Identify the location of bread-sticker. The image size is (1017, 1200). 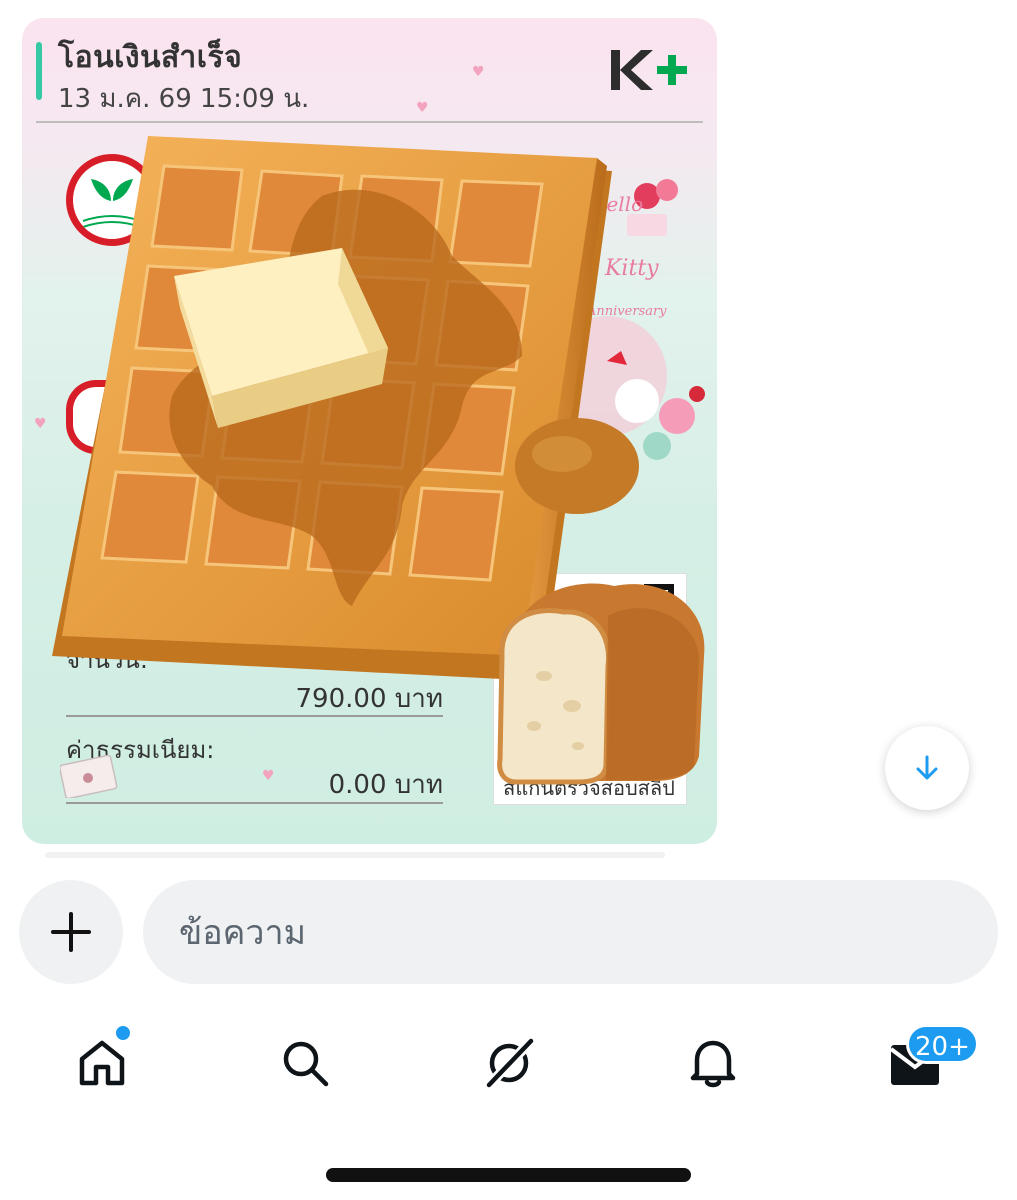
(601, 684).